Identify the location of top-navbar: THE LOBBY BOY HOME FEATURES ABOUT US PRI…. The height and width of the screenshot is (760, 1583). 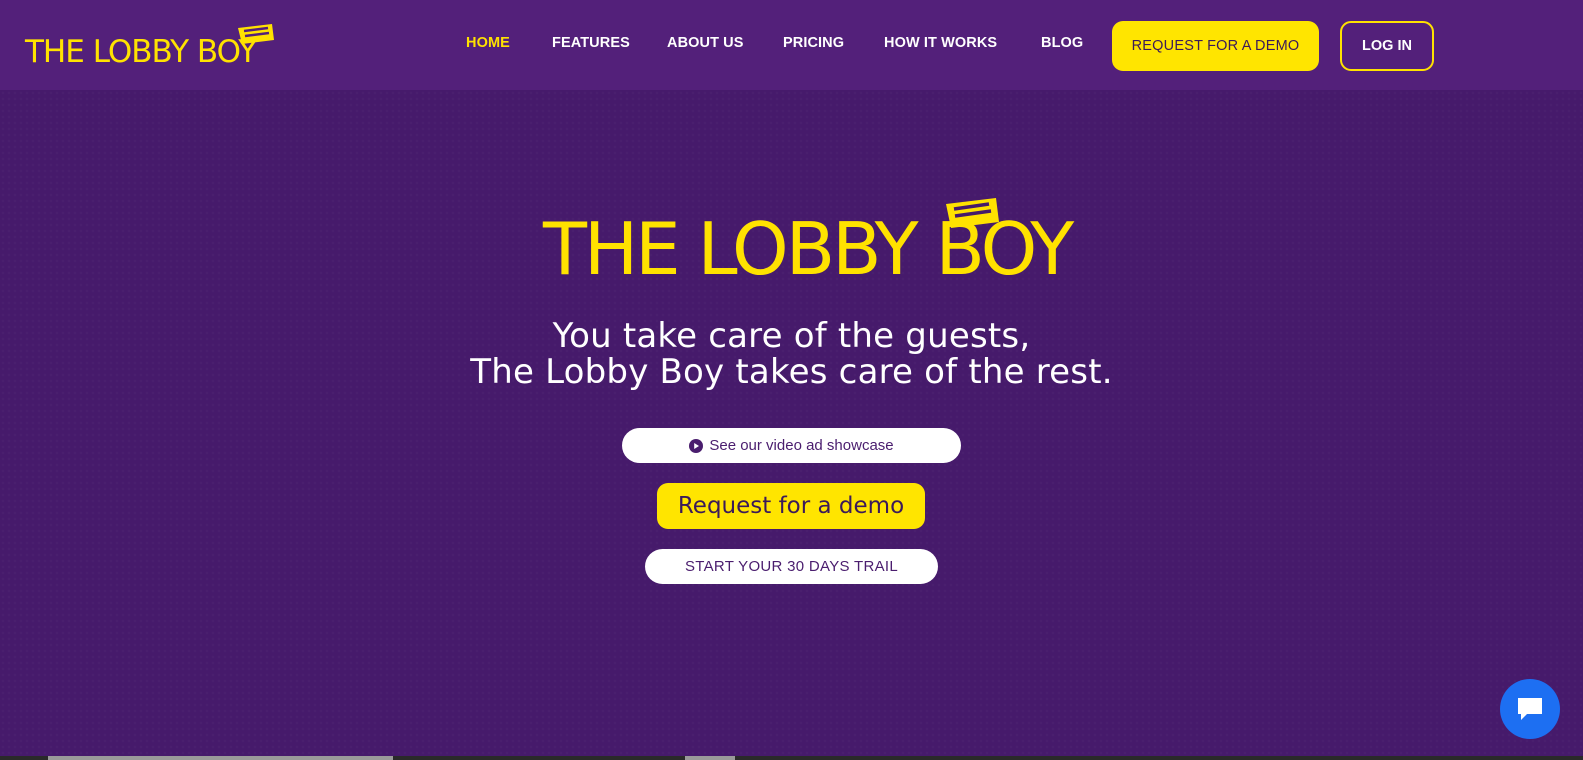
(791, 45).